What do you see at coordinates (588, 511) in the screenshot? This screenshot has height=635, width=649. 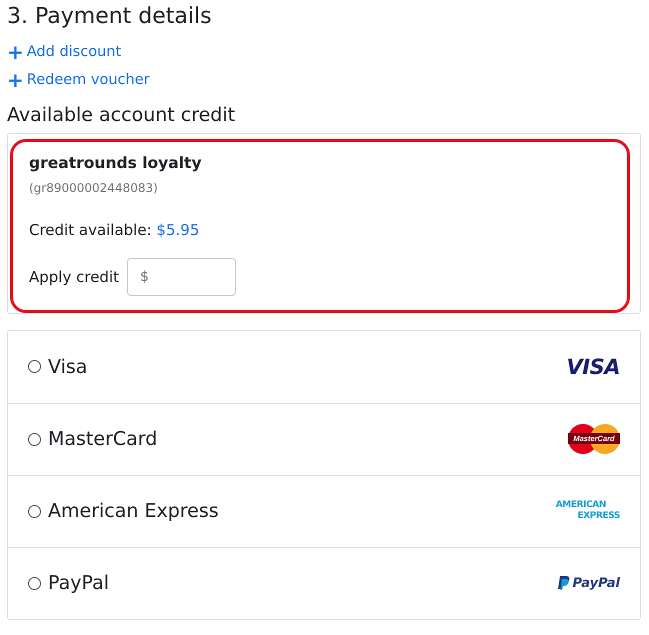 I see `card-logo: AMERICAN EXPRESS` at bounding box center [588, 511].